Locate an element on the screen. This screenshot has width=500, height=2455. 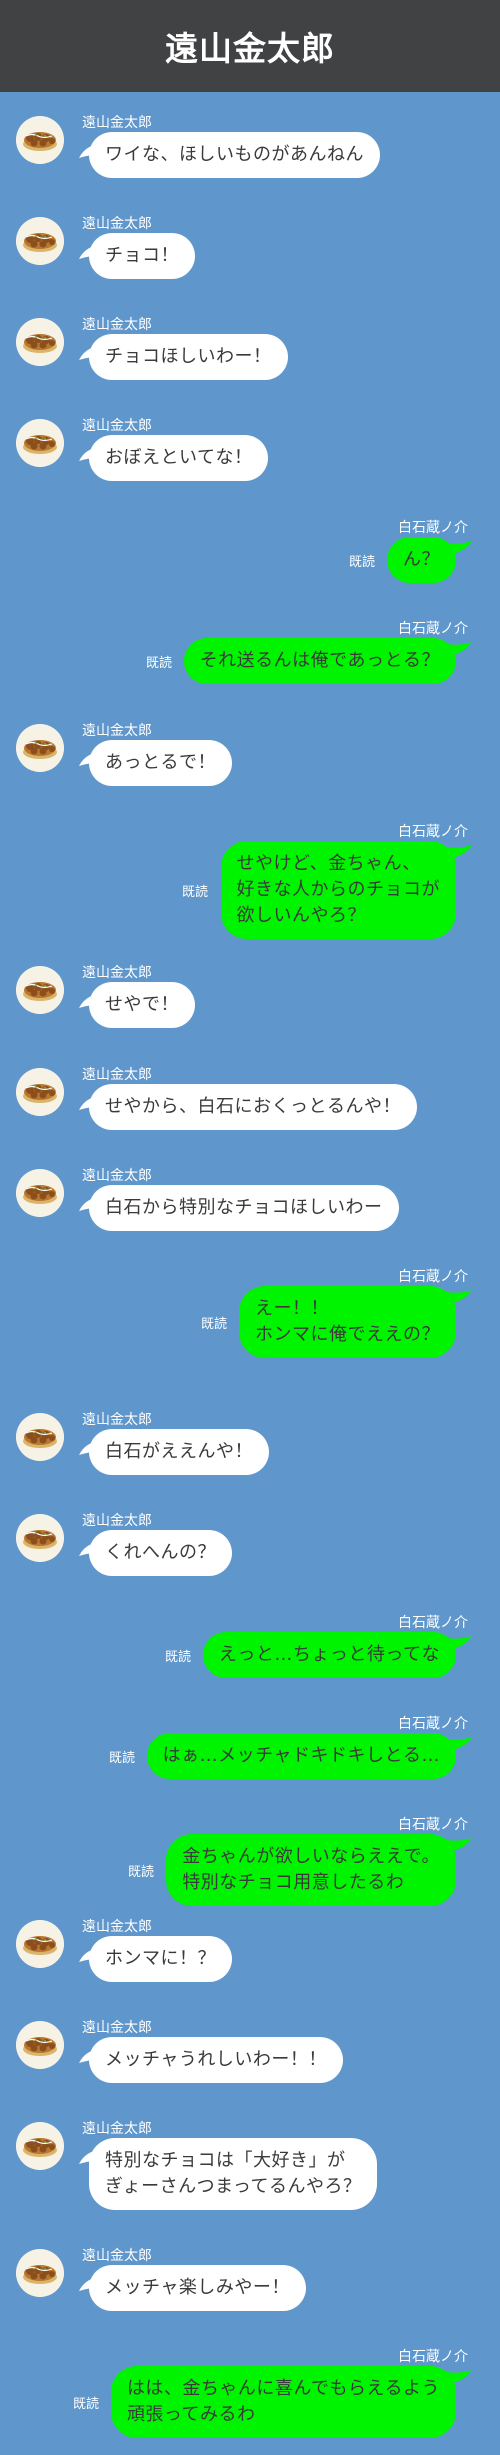
message-incoming: 遠山金太郎 ホンマに！？ is located at coordinates (250, 1949).